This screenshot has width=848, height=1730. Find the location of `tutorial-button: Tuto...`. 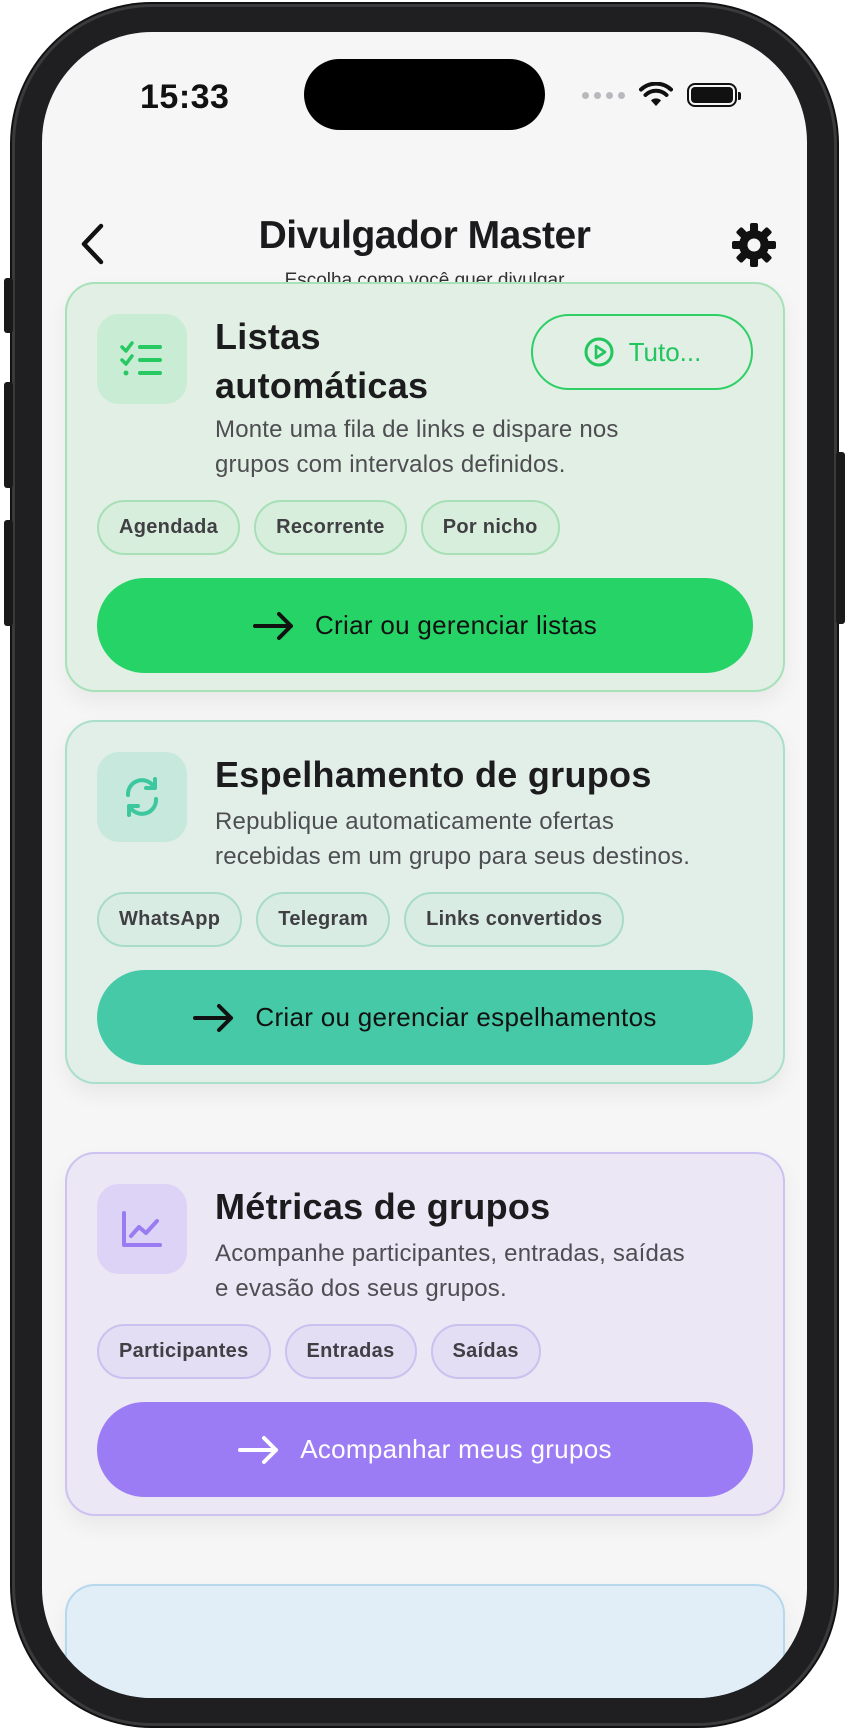

tutorial-button: Tuto... is located at coordinates (642, 352).